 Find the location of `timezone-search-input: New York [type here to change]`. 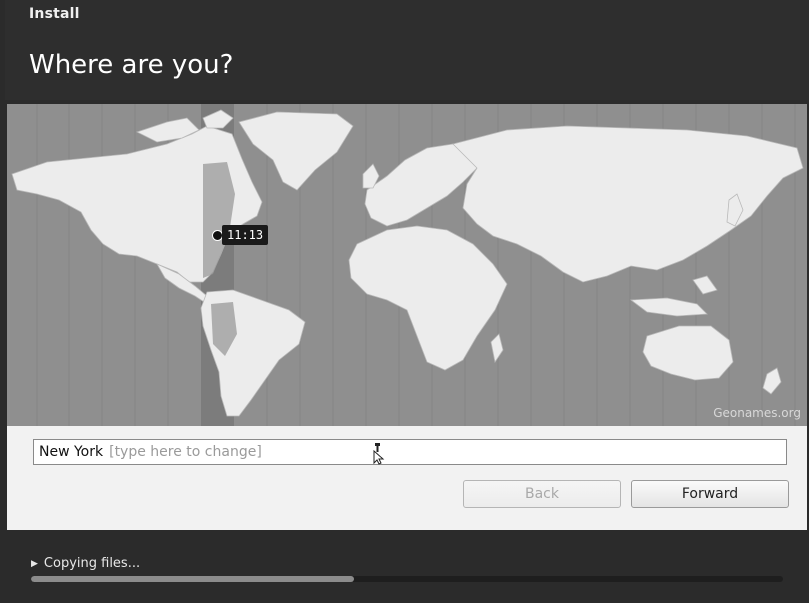

timezone-search-input: New York [type here to change] is located at coordinates (410, 452).